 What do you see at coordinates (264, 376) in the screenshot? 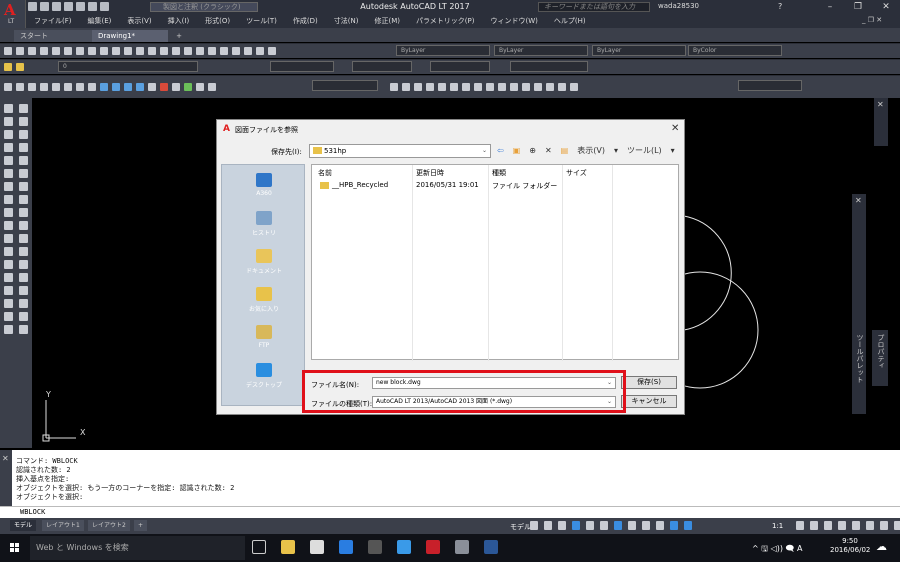
I see `place-desktop: デスクトップ` at bounding box center [264, 376].